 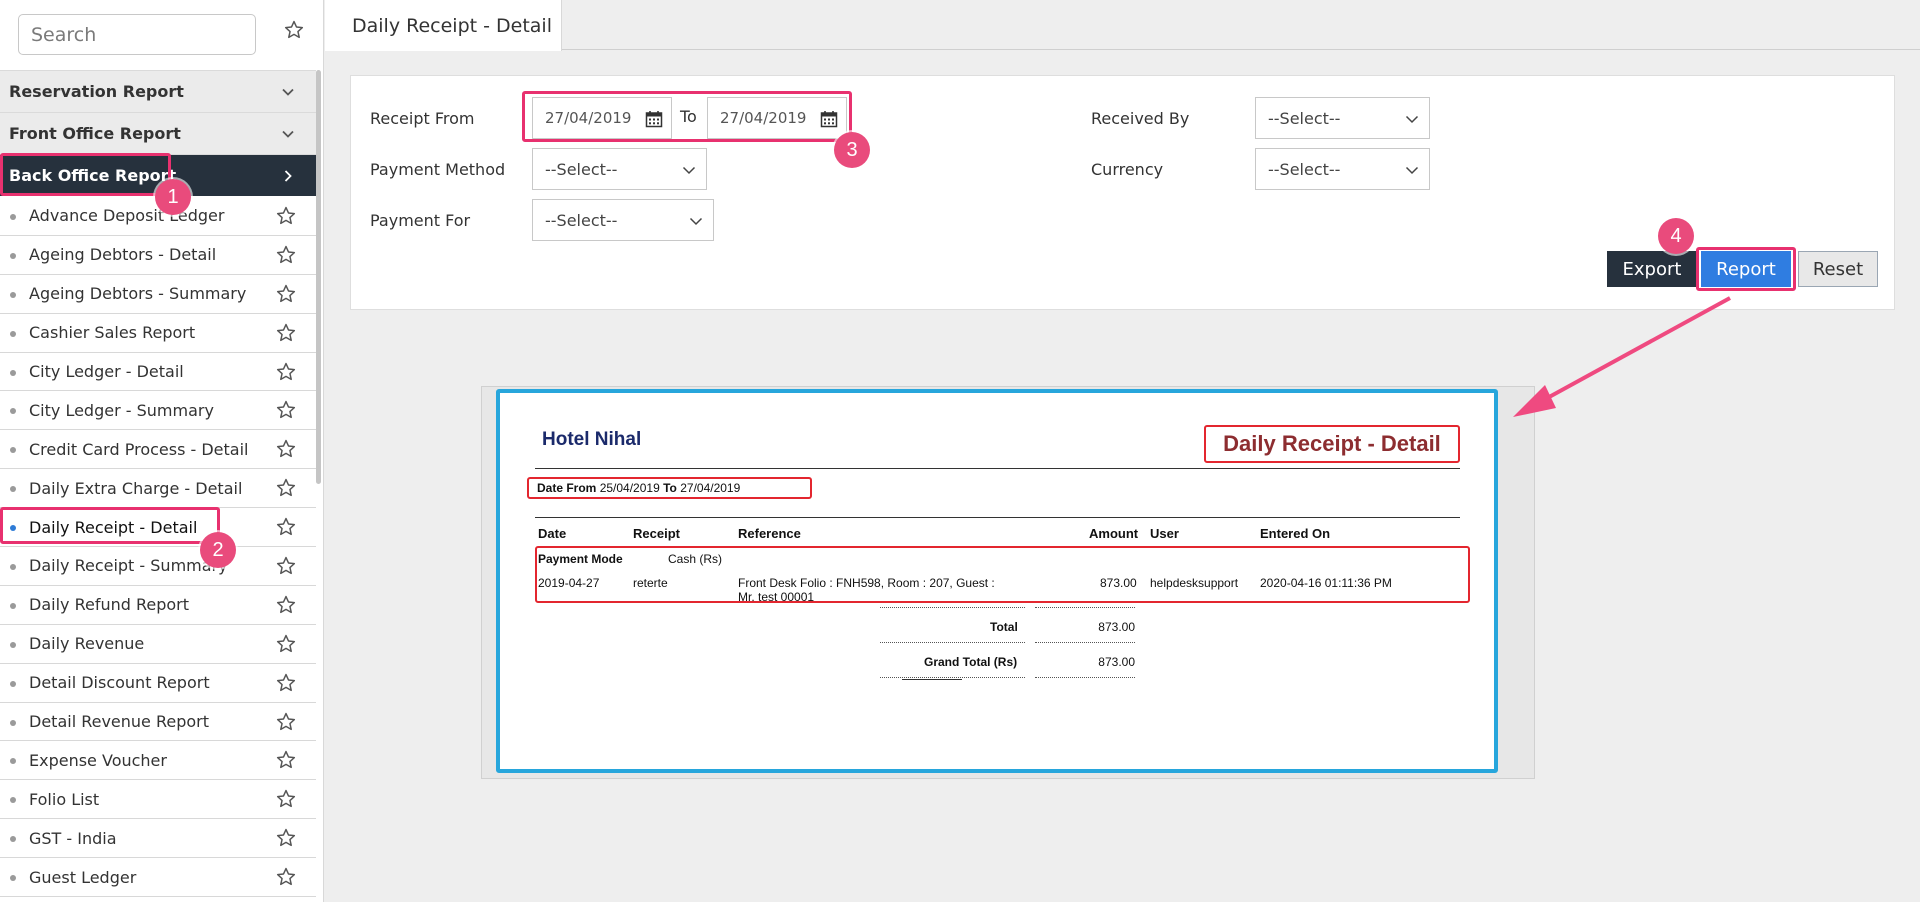 I want to click on col-header-reference: Reference, so click(x=769, y=533).